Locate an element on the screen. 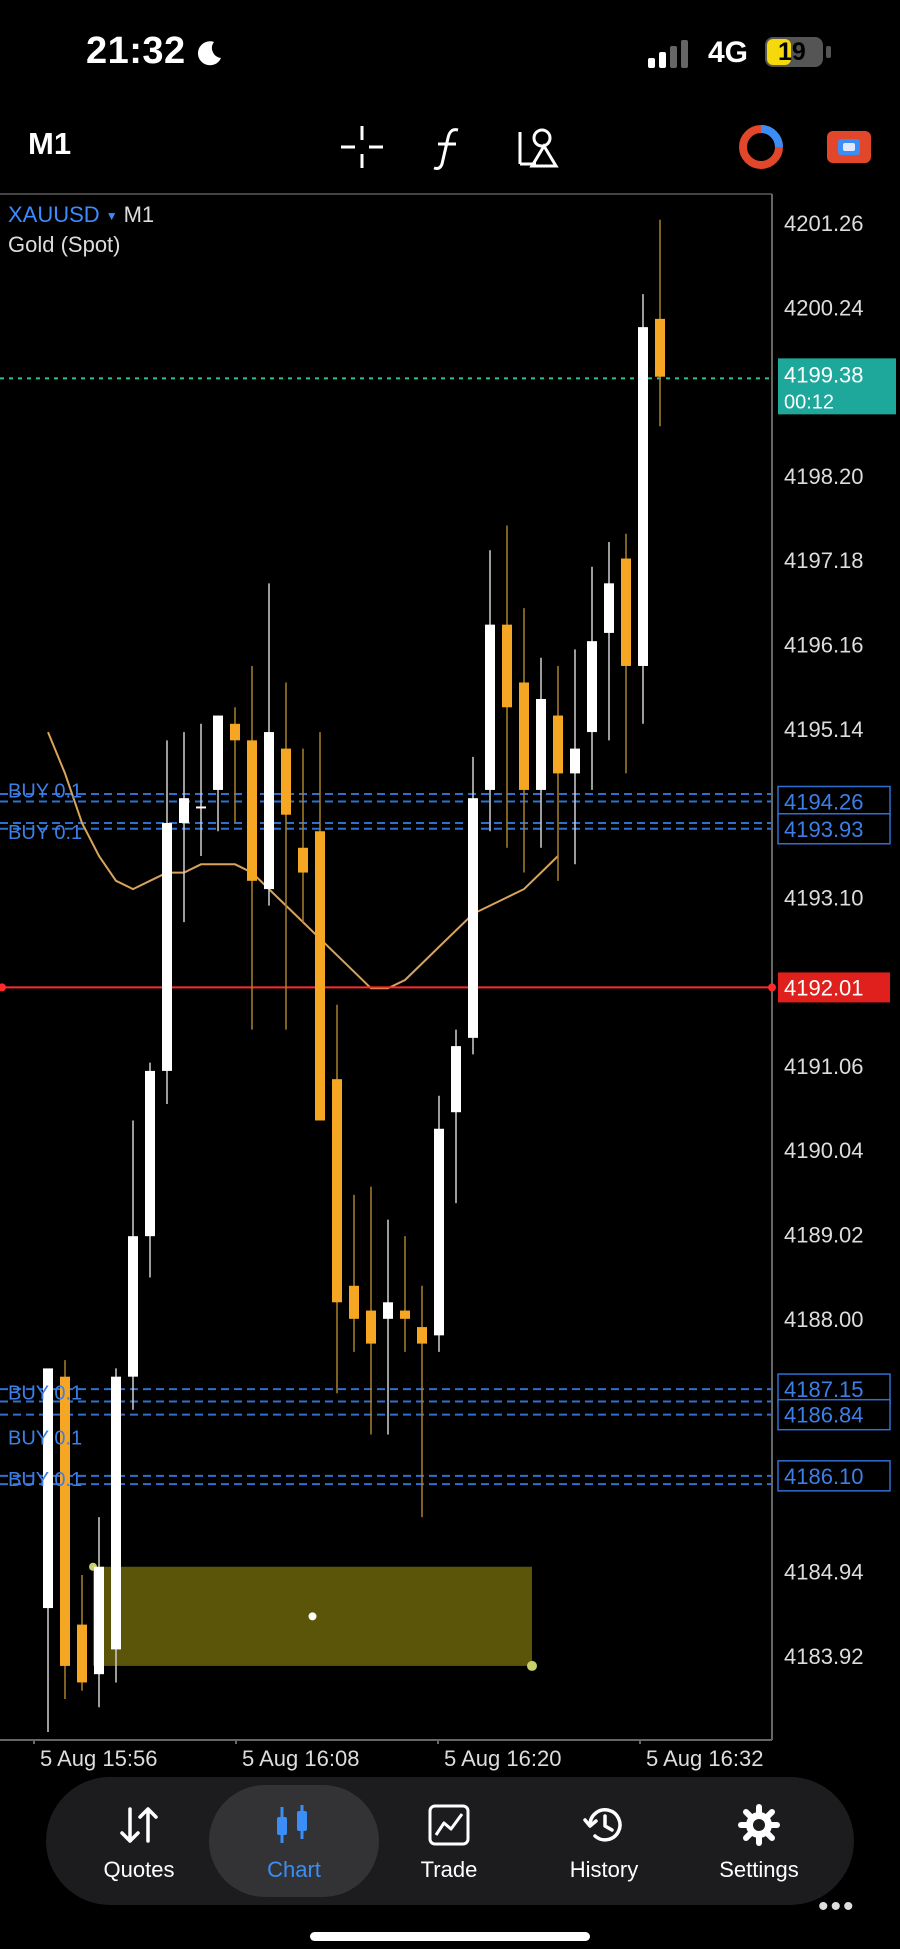  order-price-value: 4193.93 is located at coordinates (824, 829).